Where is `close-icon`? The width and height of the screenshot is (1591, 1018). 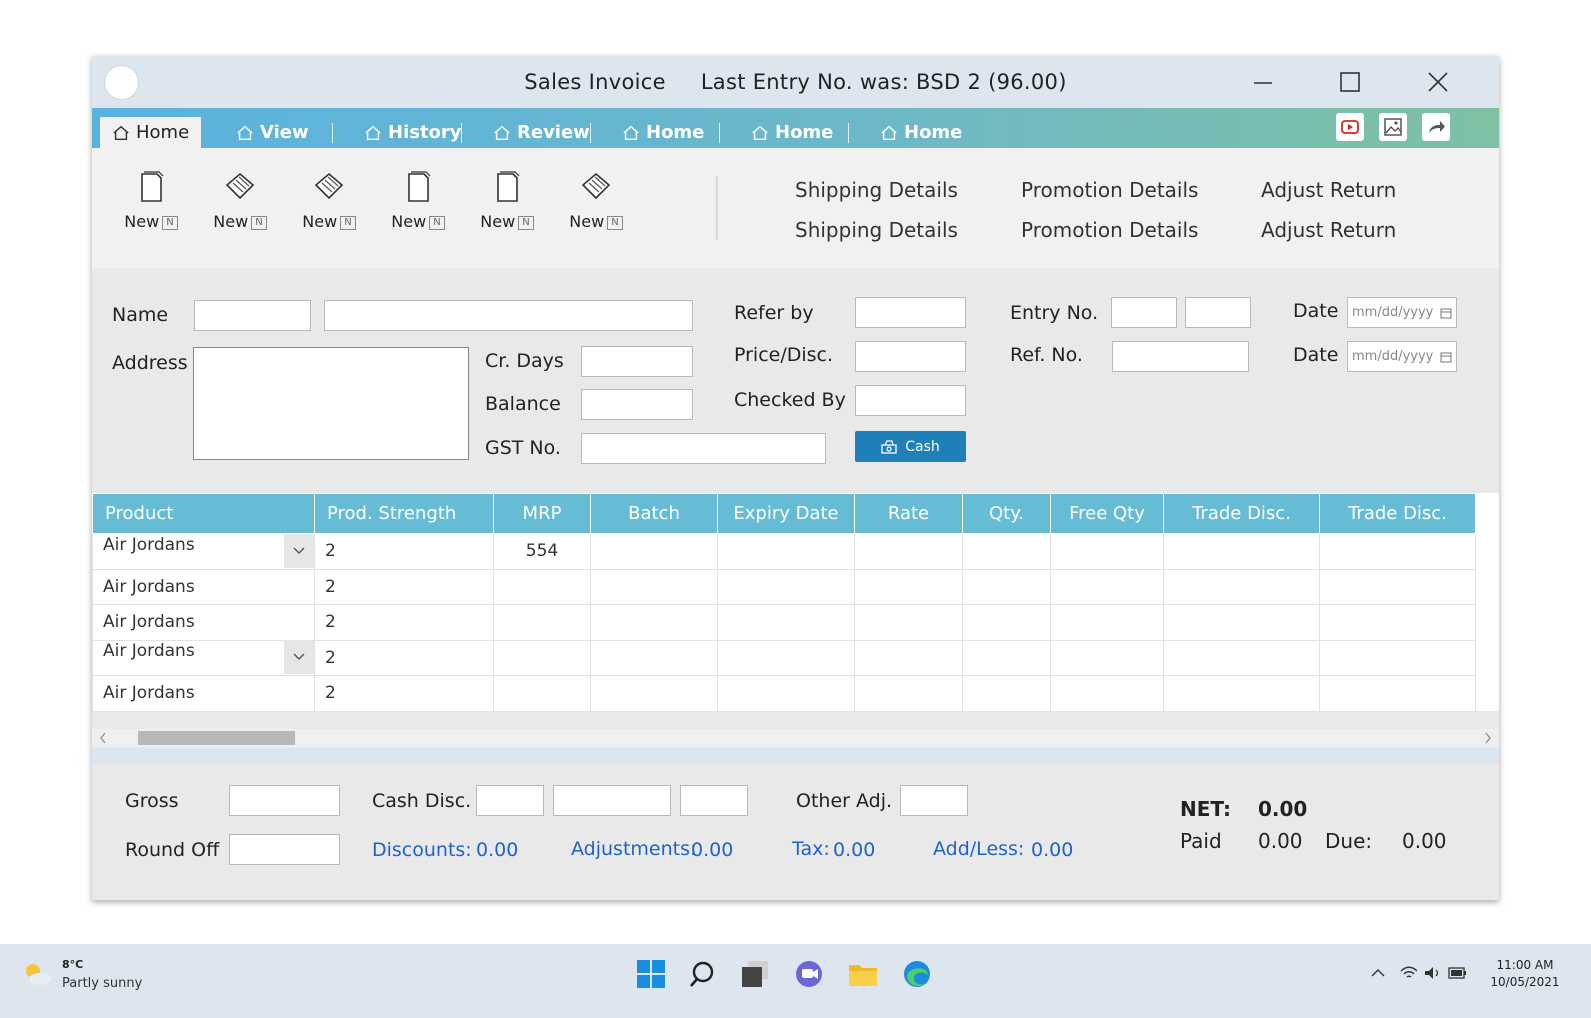 close-icon is located at coordinates (1438, 83).